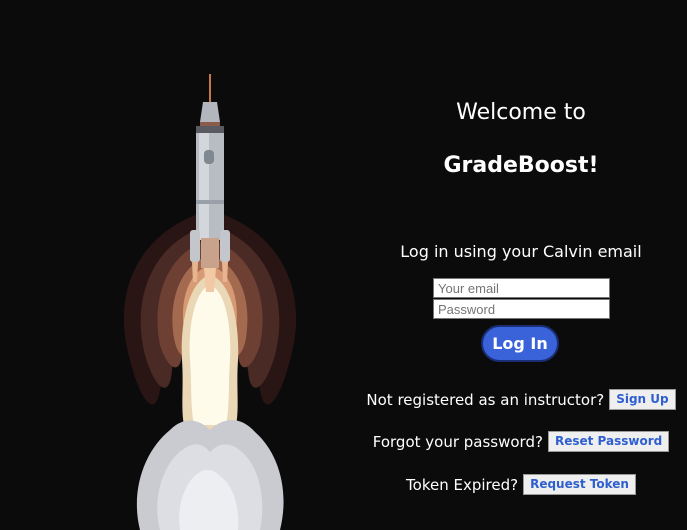  What do you see at coordinates (608, 441) in the screenshot?
I see `reset-password-button: Reset Password` at bounding box center [608, 441].